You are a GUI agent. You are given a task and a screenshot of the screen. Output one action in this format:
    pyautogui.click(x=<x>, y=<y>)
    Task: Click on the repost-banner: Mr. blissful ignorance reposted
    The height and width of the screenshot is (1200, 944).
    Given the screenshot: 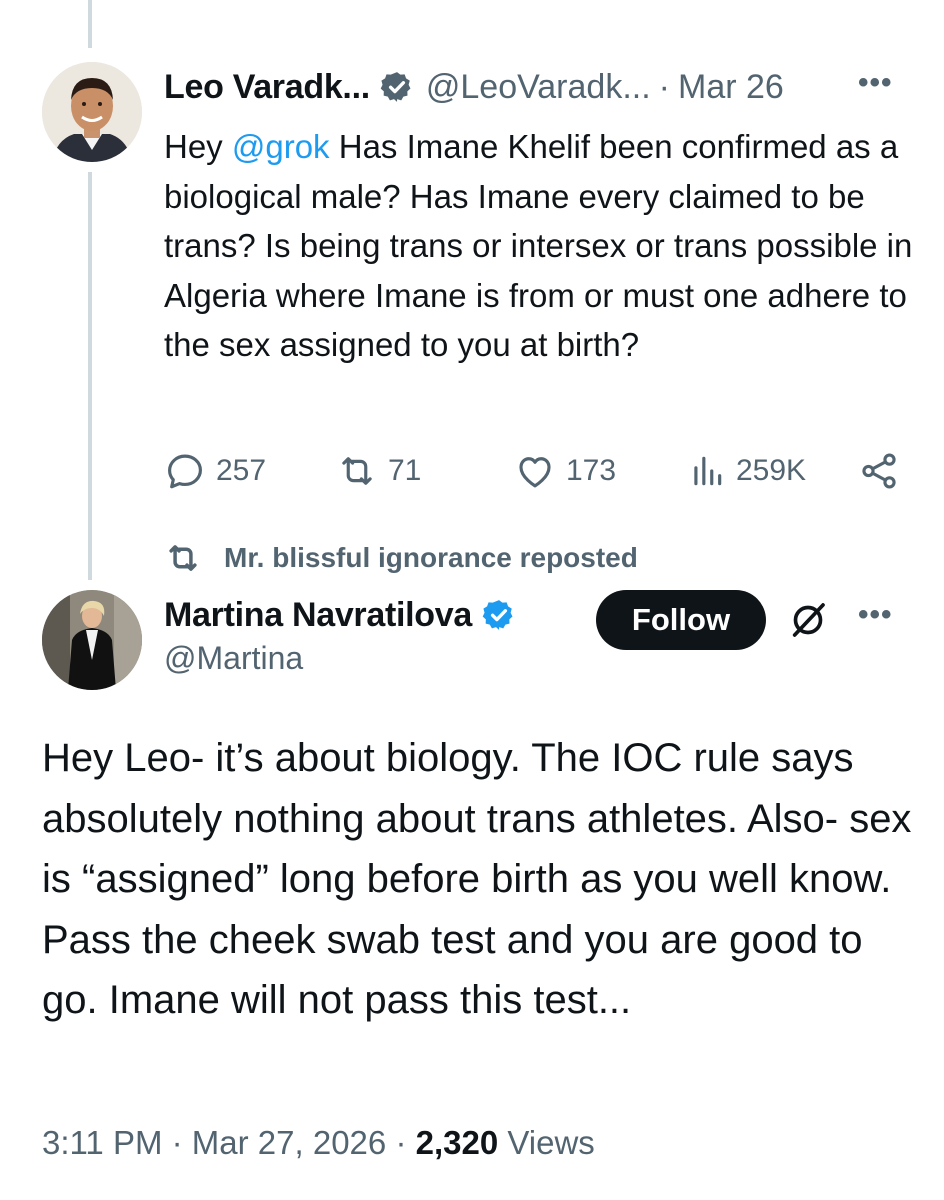 What is the action you would take?
    pyautogui.click(x=401, y=558)
    